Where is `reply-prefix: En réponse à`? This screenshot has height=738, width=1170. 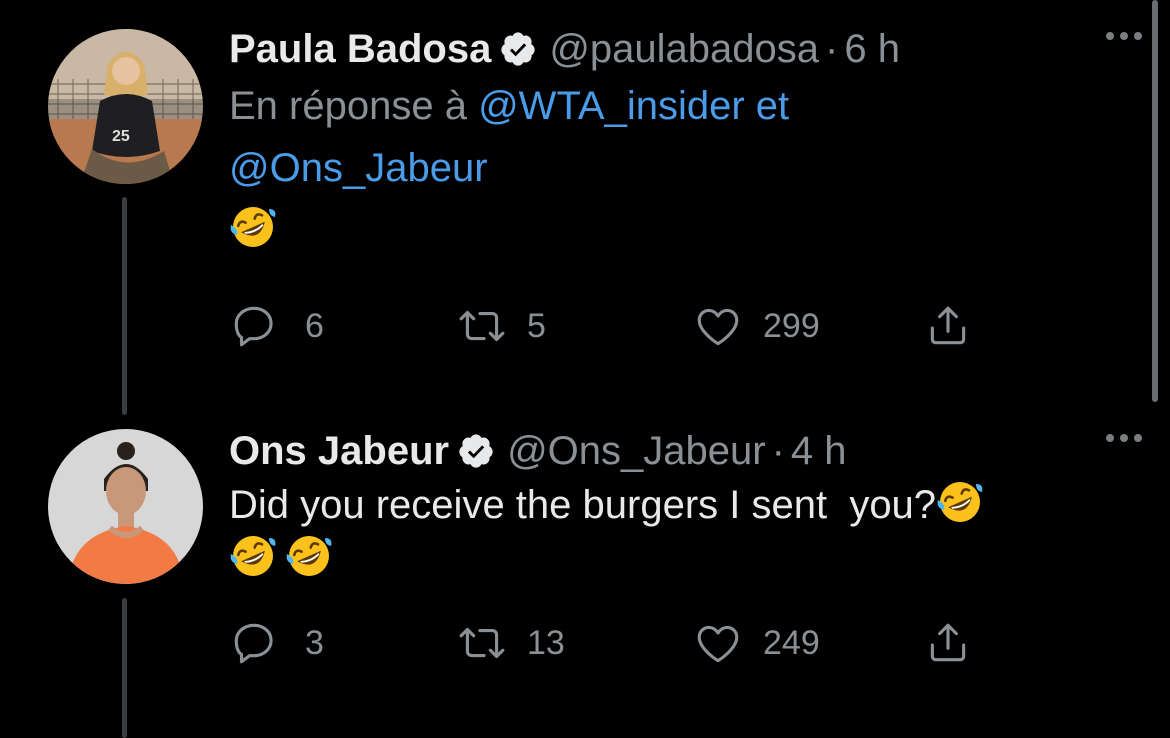 reply-prefix: En réponse à is located at coordinates (348, 106).